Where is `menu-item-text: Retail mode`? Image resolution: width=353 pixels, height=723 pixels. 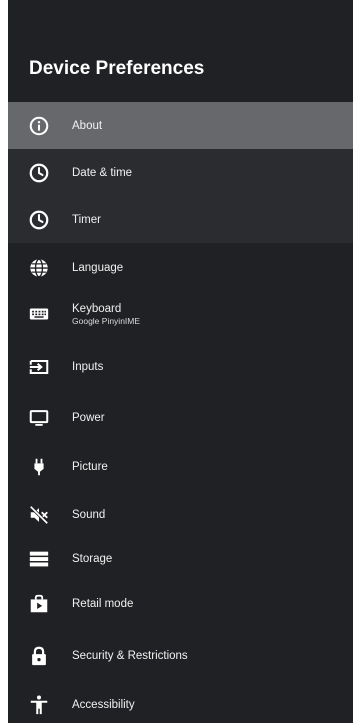 menu-item-text: Retail mode is located at coordinates (102, 604).